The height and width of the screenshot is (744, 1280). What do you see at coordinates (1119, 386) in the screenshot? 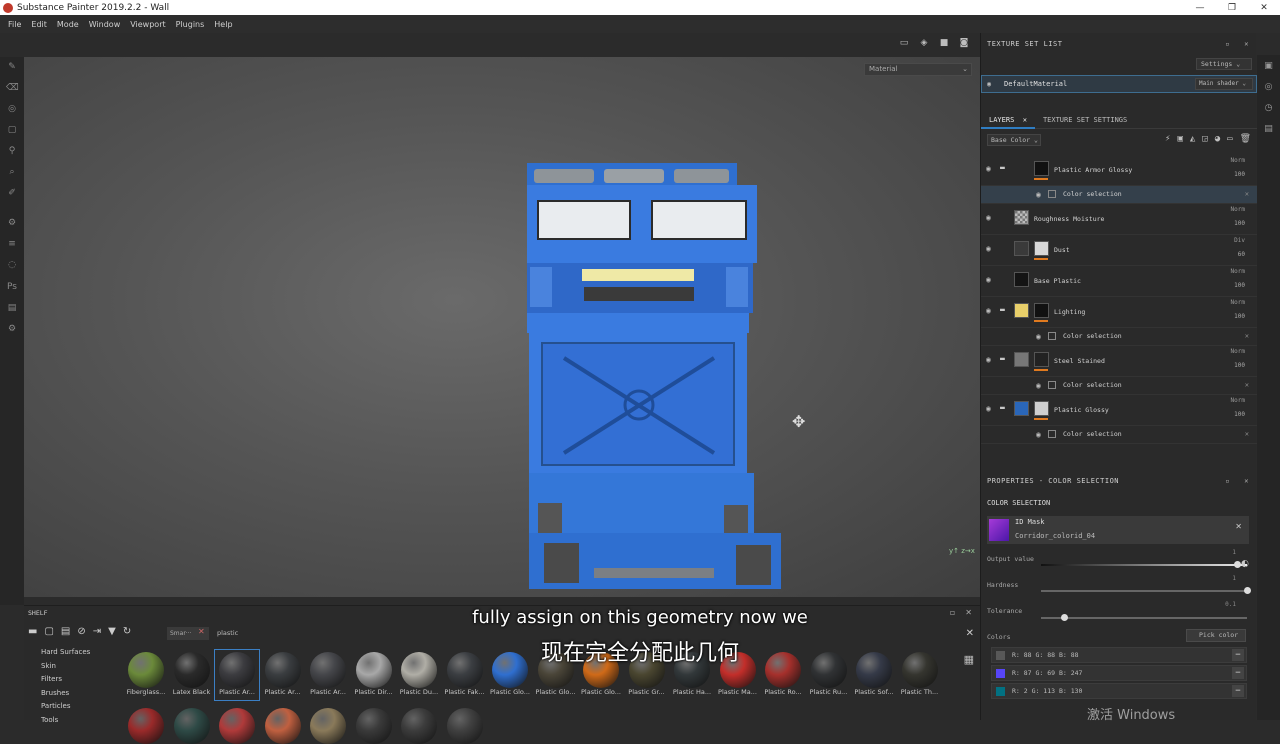
I see `layer-color-selection-3: ◉ Color selection ✕` at bounding box center [1119, 386].